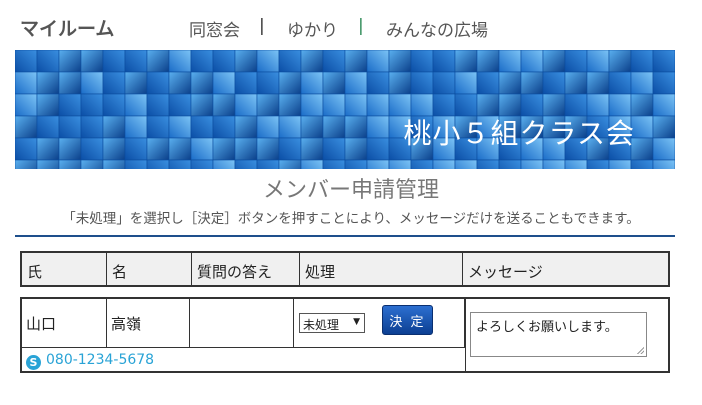 The width and height of the screenshot is (702, 405). I want to click on cell-process: 未処理 ▼ 決 定, so click(379, 323).